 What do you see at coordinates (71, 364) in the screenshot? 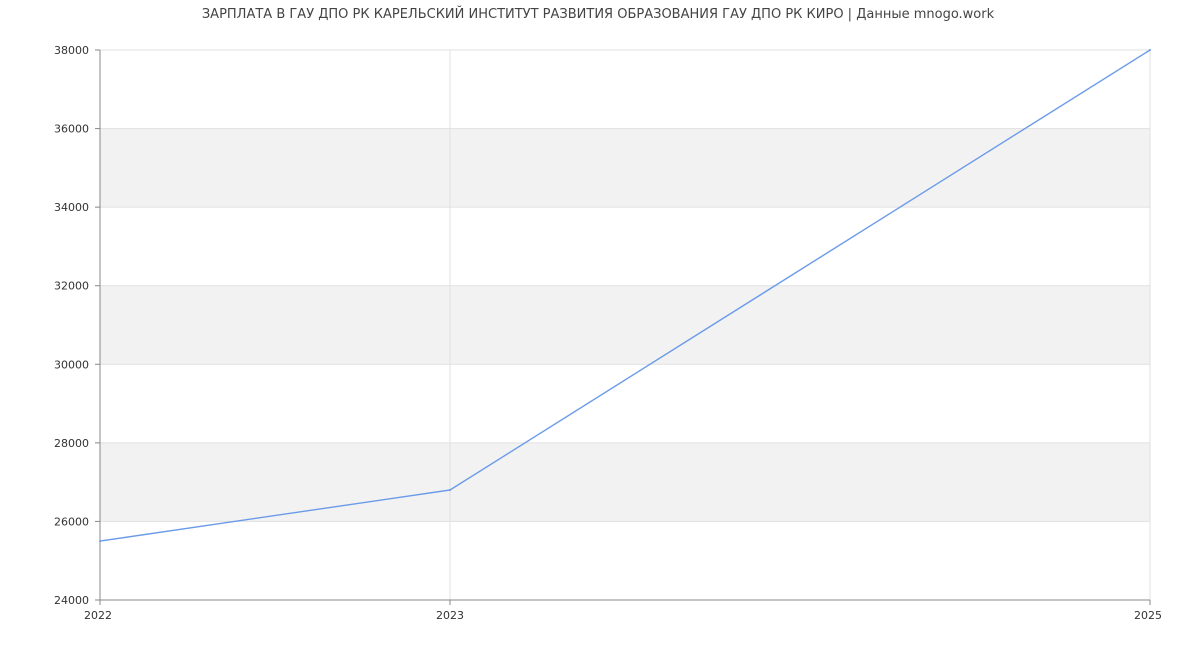
I see `y-tick-label: 30000` at bounding box center [71, 364].